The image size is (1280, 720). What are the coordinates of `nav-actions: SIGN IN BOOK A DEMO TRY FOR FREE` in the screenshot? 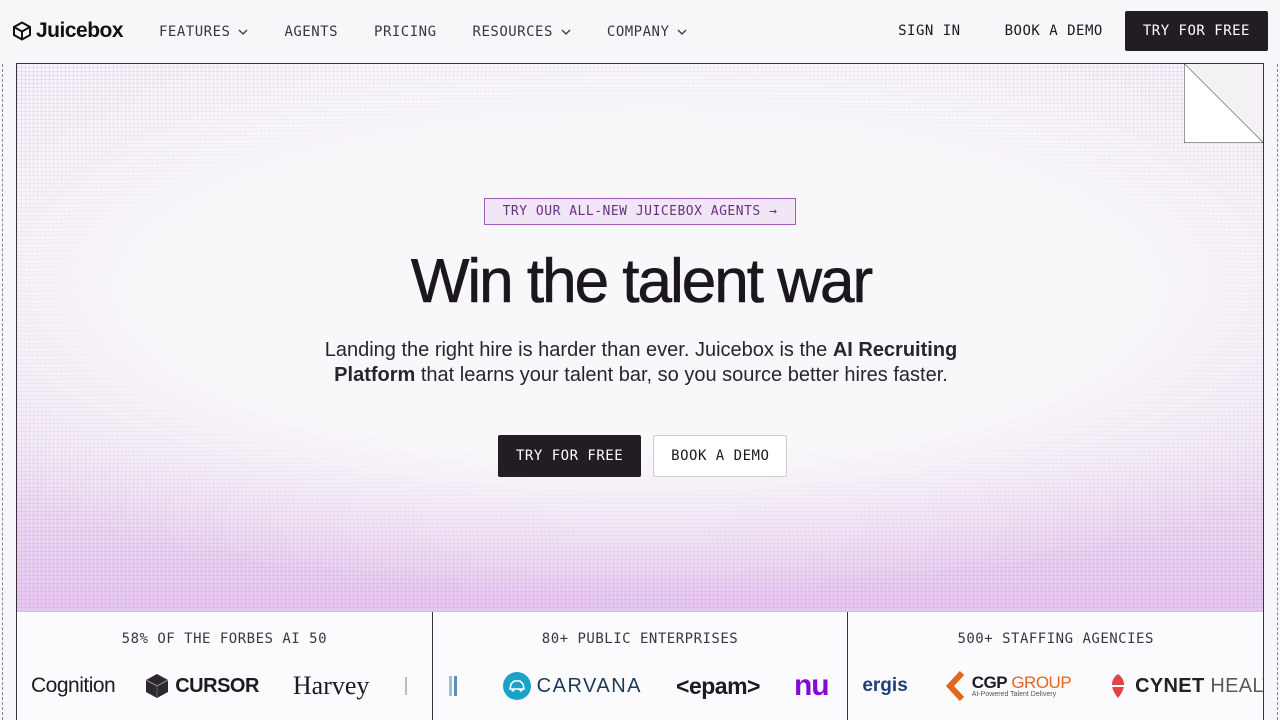 It's located at (1072, 31).